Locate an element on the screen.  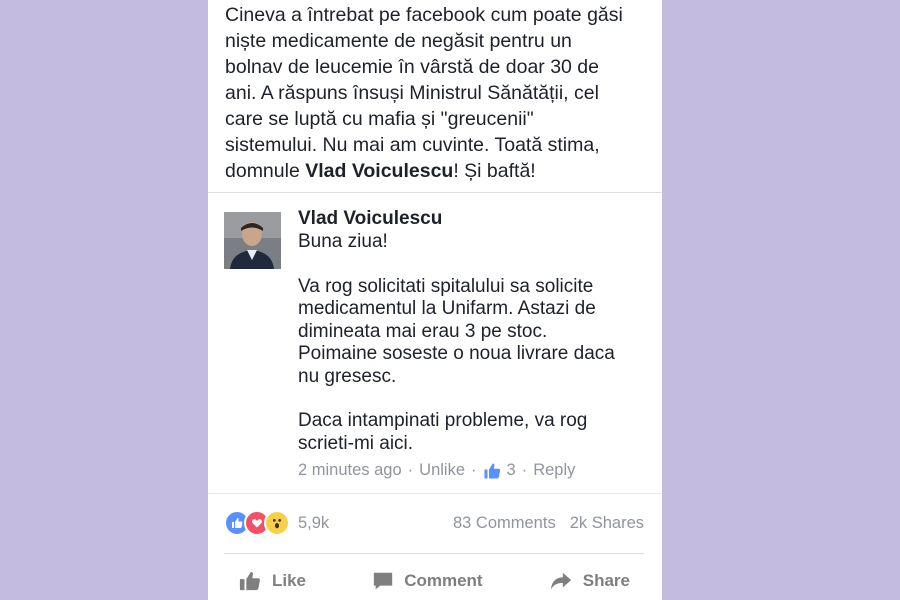
post-last-prefix: domnule is located at coordinates (265, 171).